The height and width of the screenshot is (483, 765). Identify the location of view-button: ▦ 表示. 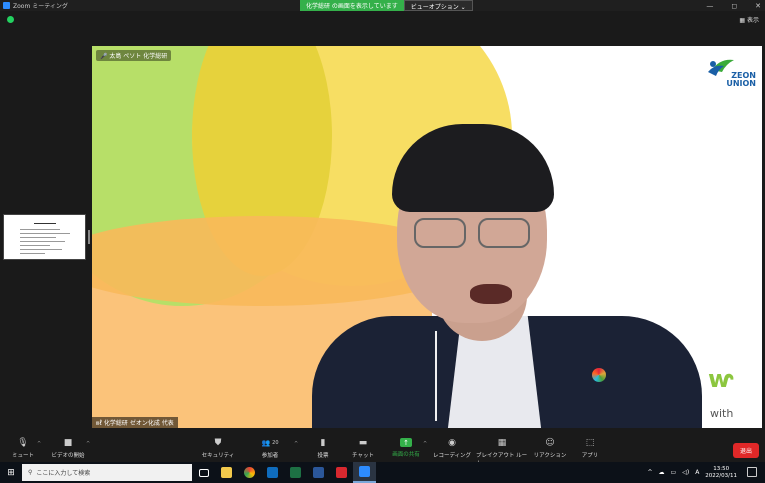
(749, 19).